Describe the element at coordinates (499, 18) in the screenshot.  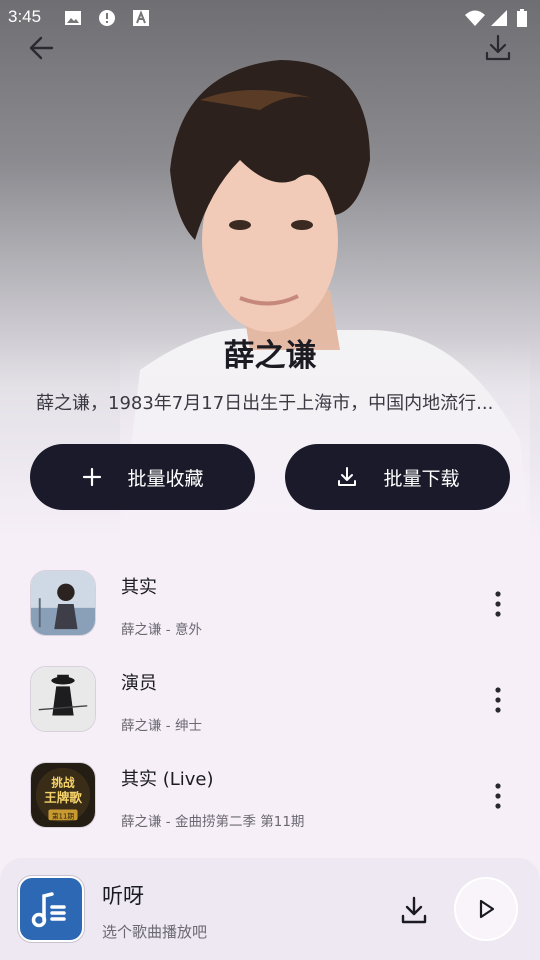
I see `signal-icon` at that location.